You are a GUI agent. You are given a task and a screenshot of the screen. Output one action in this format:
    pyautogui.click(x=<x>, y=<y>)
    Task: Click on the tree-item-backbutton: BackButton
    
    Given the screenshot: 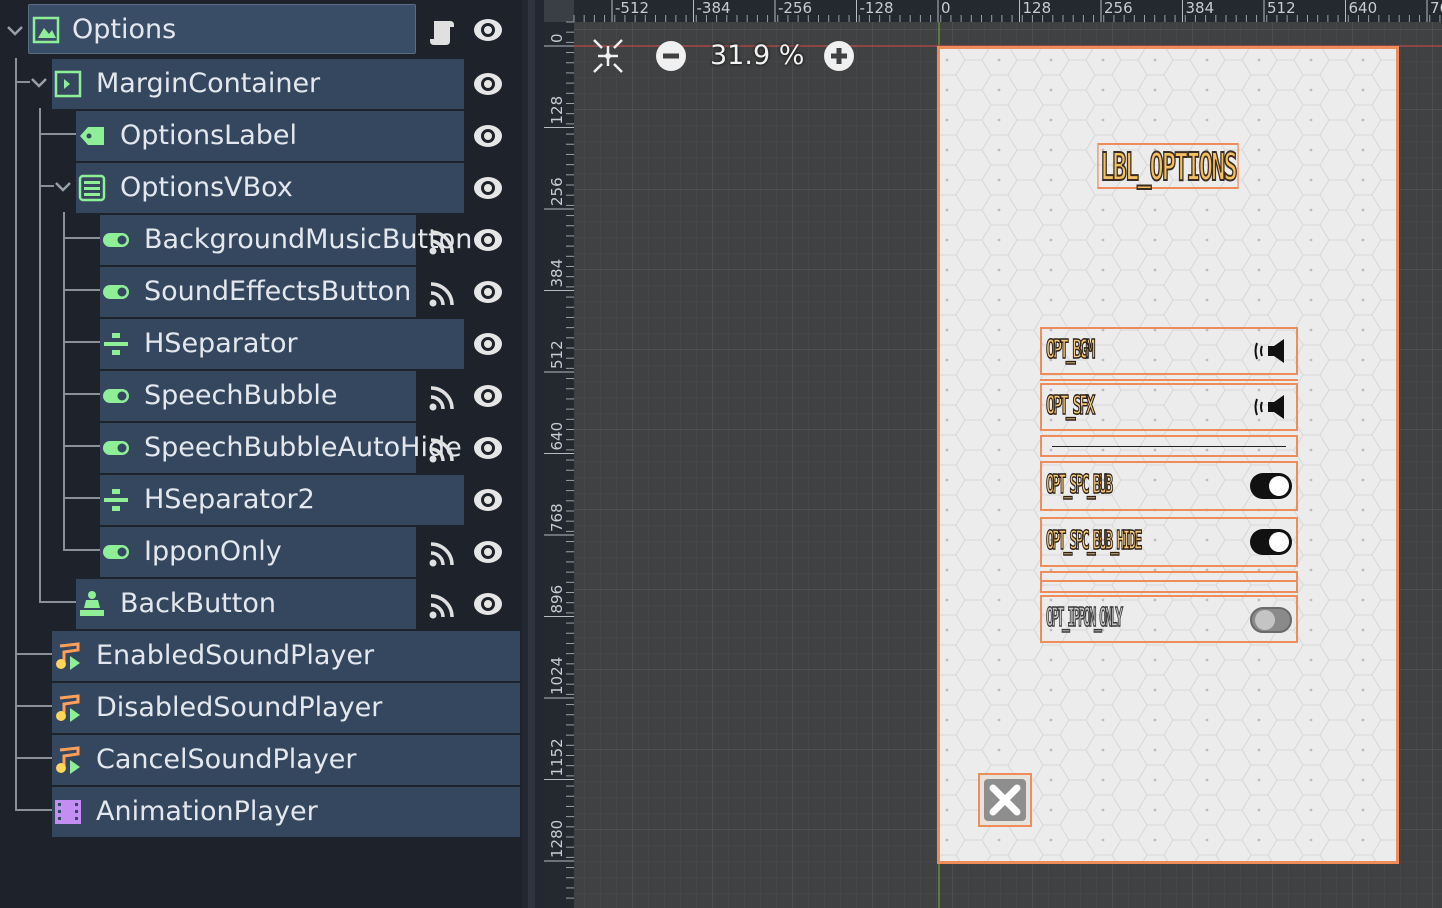 What is the action you would take?
    pyautogui.click(x=261, y=602)
    